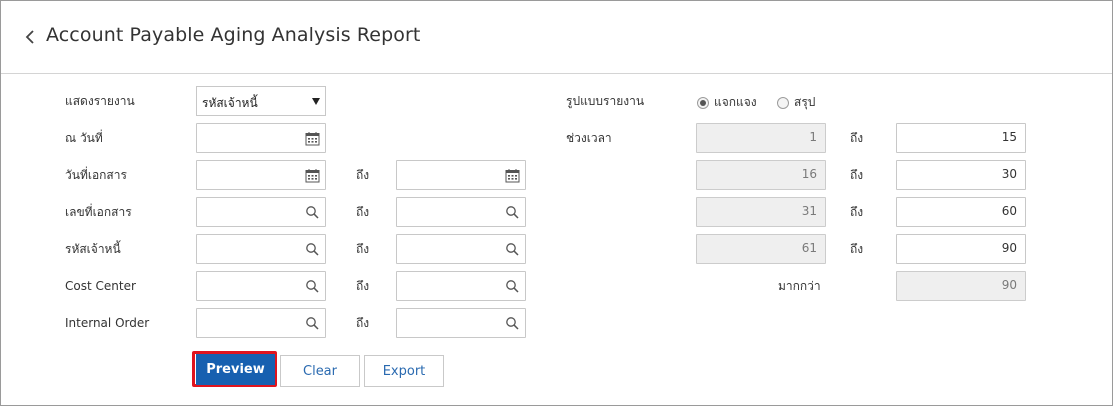 Image resolution: width=1113 pixels, height=406 pixels. I want to click on radio-summary: สรุป, so click(796, 102).